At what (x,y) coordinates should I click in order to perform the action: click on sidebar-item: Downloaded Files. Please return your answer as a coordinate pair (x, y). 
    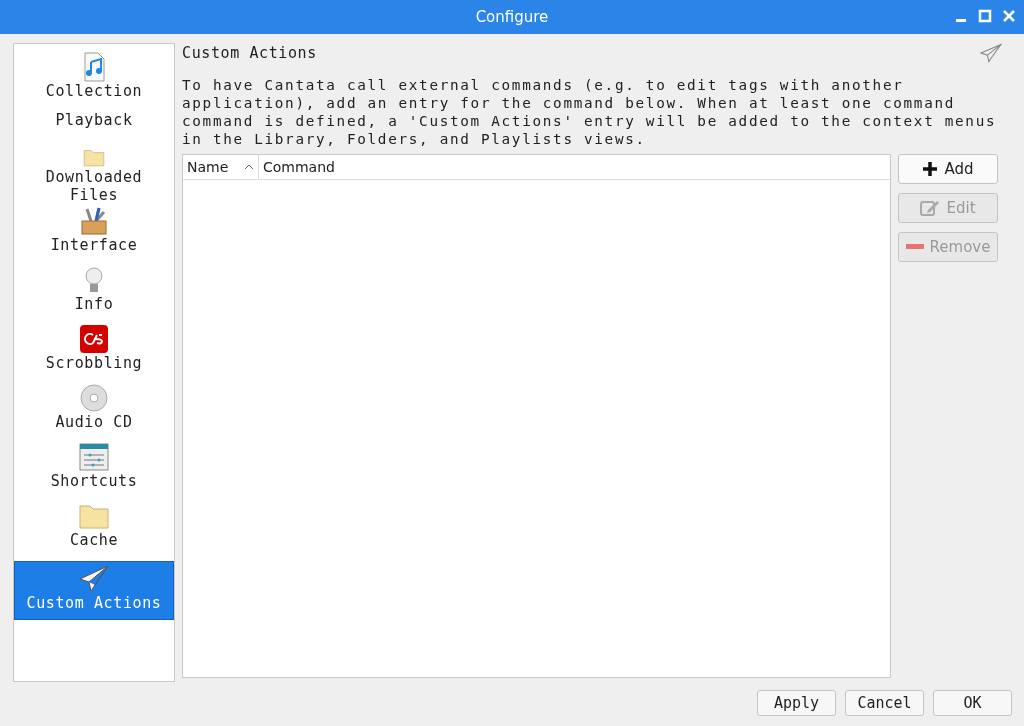
    Looking at the image, I should click on (94, 174).